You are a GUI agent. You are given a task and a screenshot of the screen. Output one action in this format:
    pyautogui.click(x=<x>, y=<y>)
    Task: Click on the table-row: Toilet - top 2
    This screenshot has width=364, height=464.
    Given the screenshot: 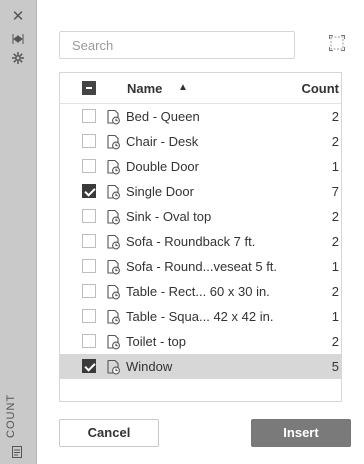 What is the action you would take?
    pyautogui.click(x=200, y=341)
    